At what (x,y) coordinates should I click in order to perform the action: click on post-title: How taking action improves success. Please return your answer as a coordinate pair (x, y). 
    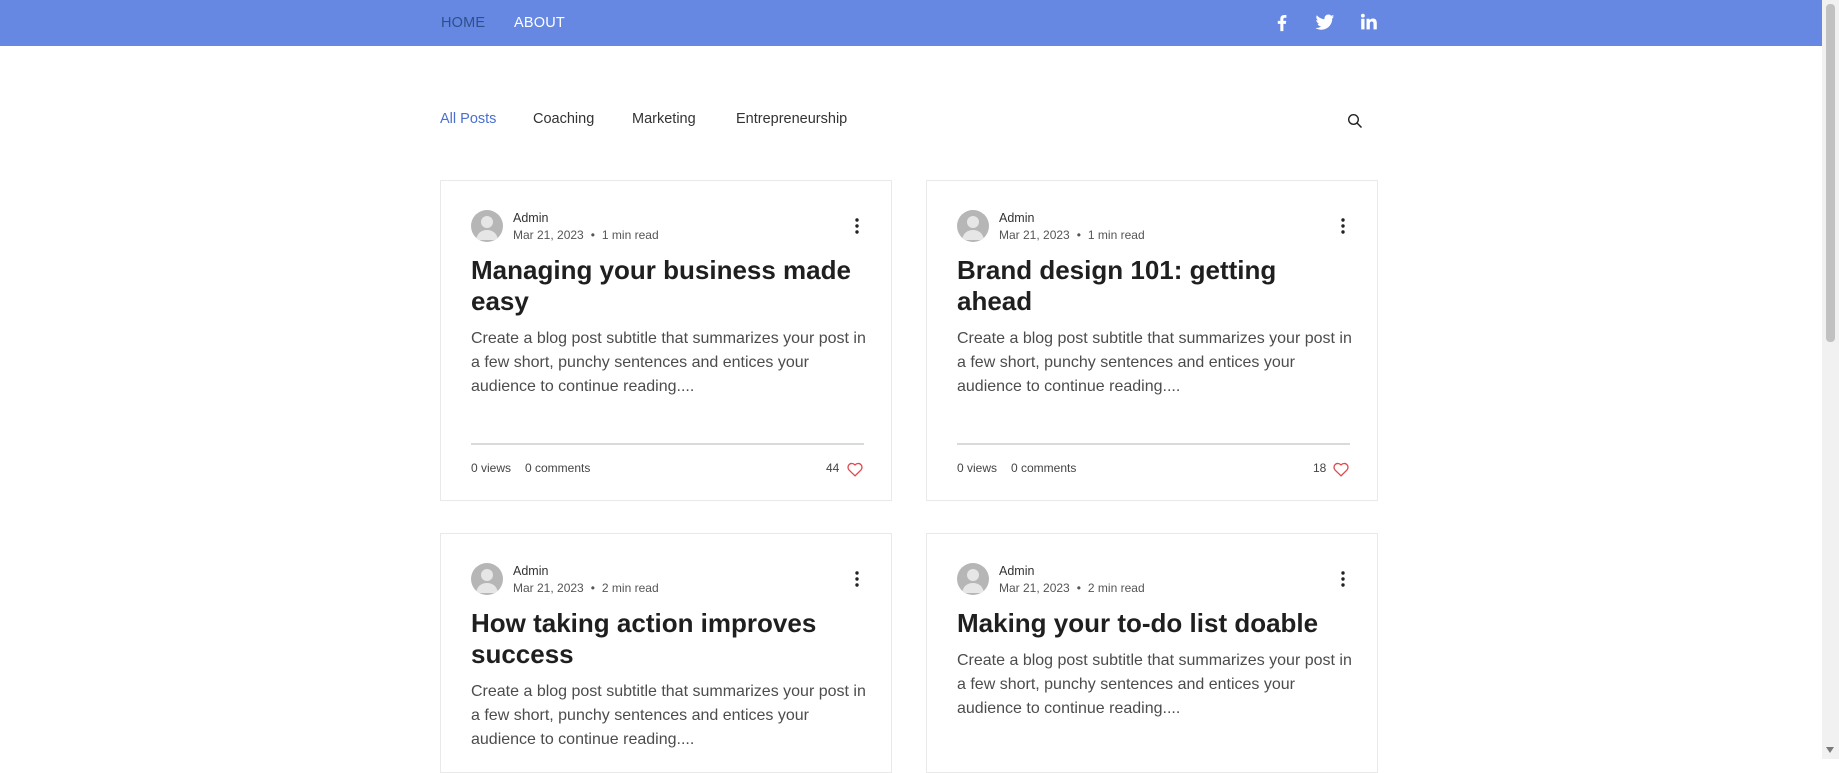
    Looking at the image, I should click on (671, 639).